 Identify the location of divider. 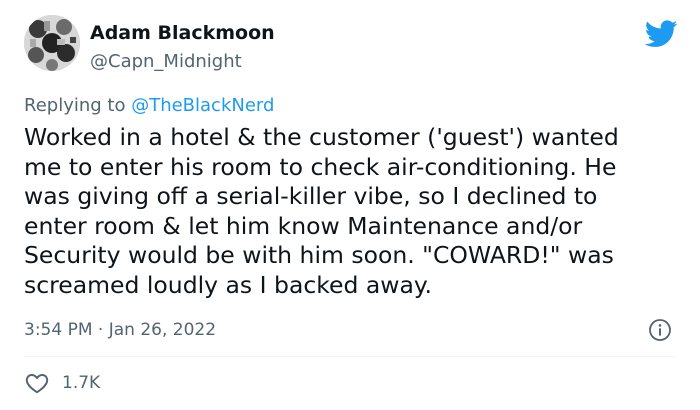
(350, 356).